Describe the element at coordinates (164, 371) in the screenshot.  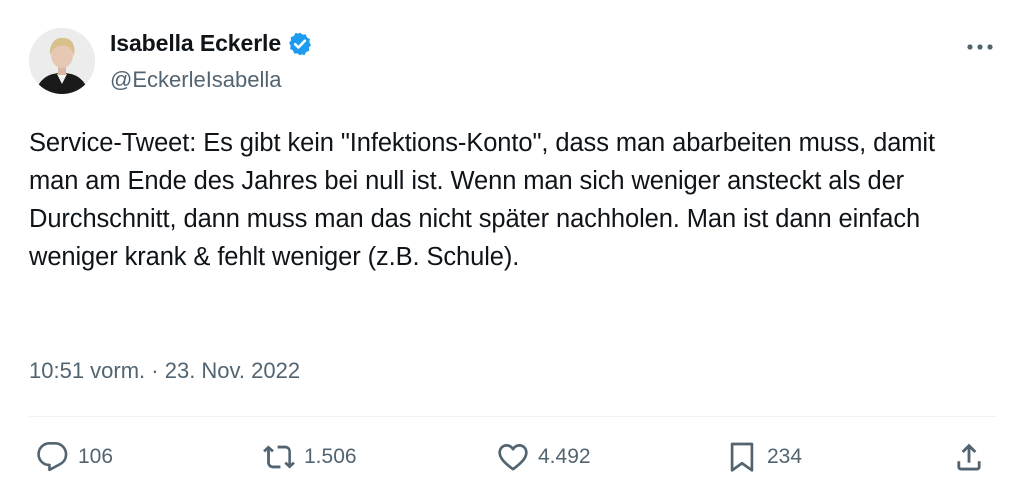
I see `tweet-timestamp: 10:51 vorm. · 23. Nov. 2022` at that location.